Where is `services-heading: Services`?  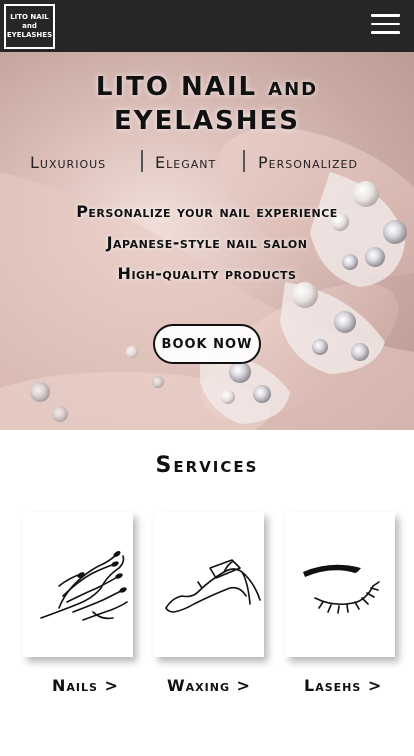
services-heading: Services is located at coordinates (207, 465).